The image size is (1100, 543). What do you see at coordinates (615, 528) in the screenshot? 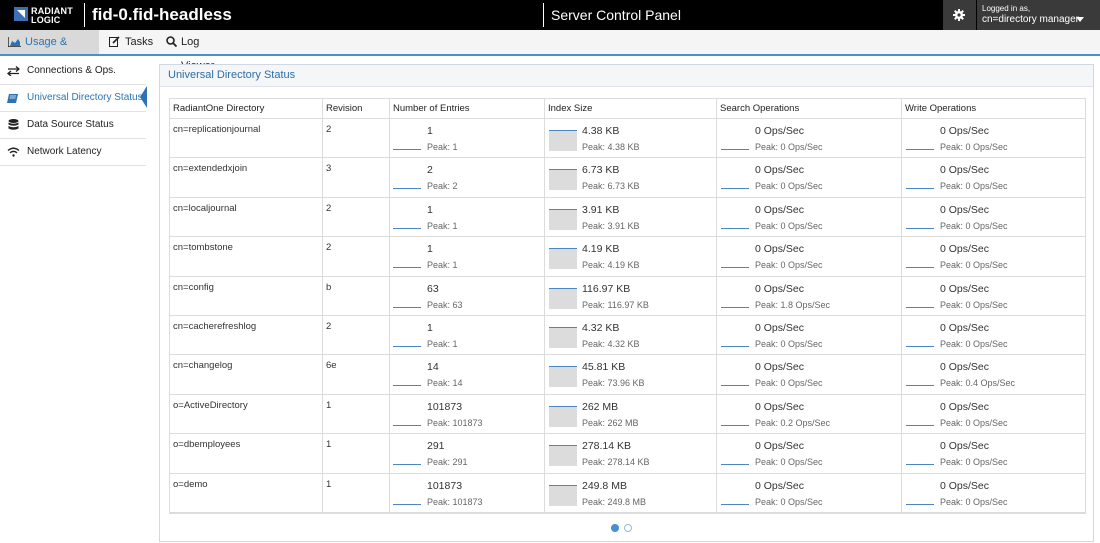
I see `page-dot-active` at bounding box center [615, 528].